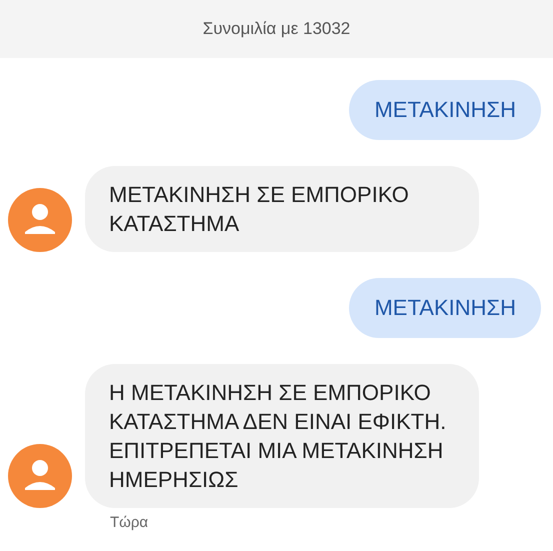 The width and height of the screenshot is (553, 551). I want to click on received-message: ΜΕΤΑΚΙΝΗΣΗ ΣΕ ΕΜΠΟΡΙΚΟ ΚΑΤΑΣΤΗΜΑ, so click(282, 209).